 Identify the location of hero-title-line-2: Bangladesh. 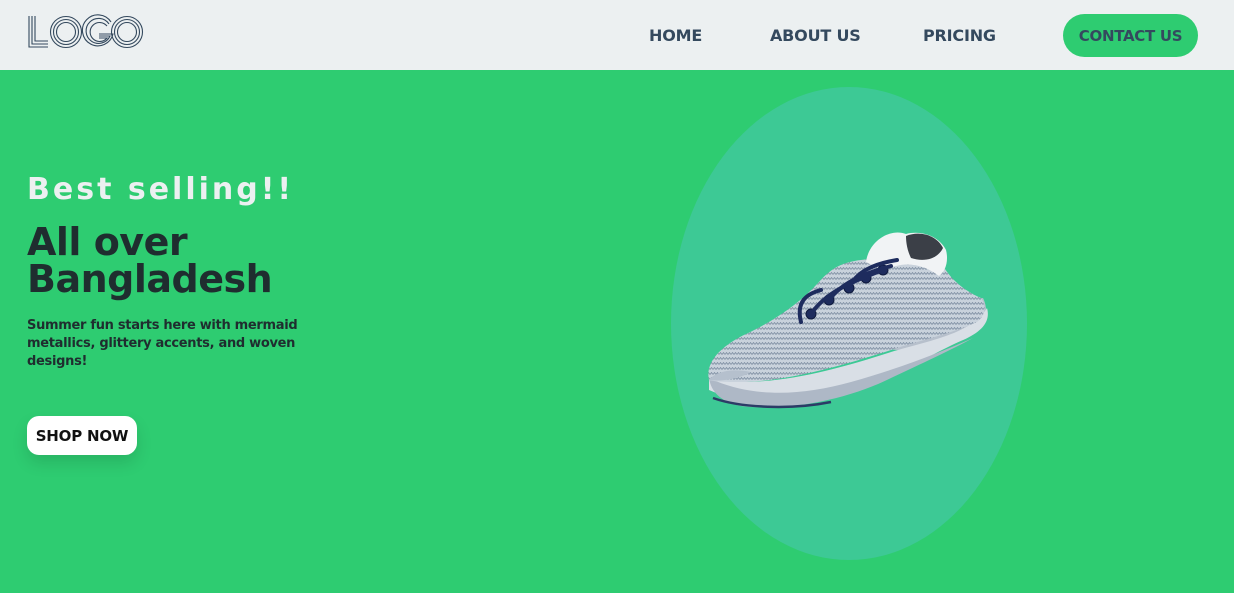
(150, 279).